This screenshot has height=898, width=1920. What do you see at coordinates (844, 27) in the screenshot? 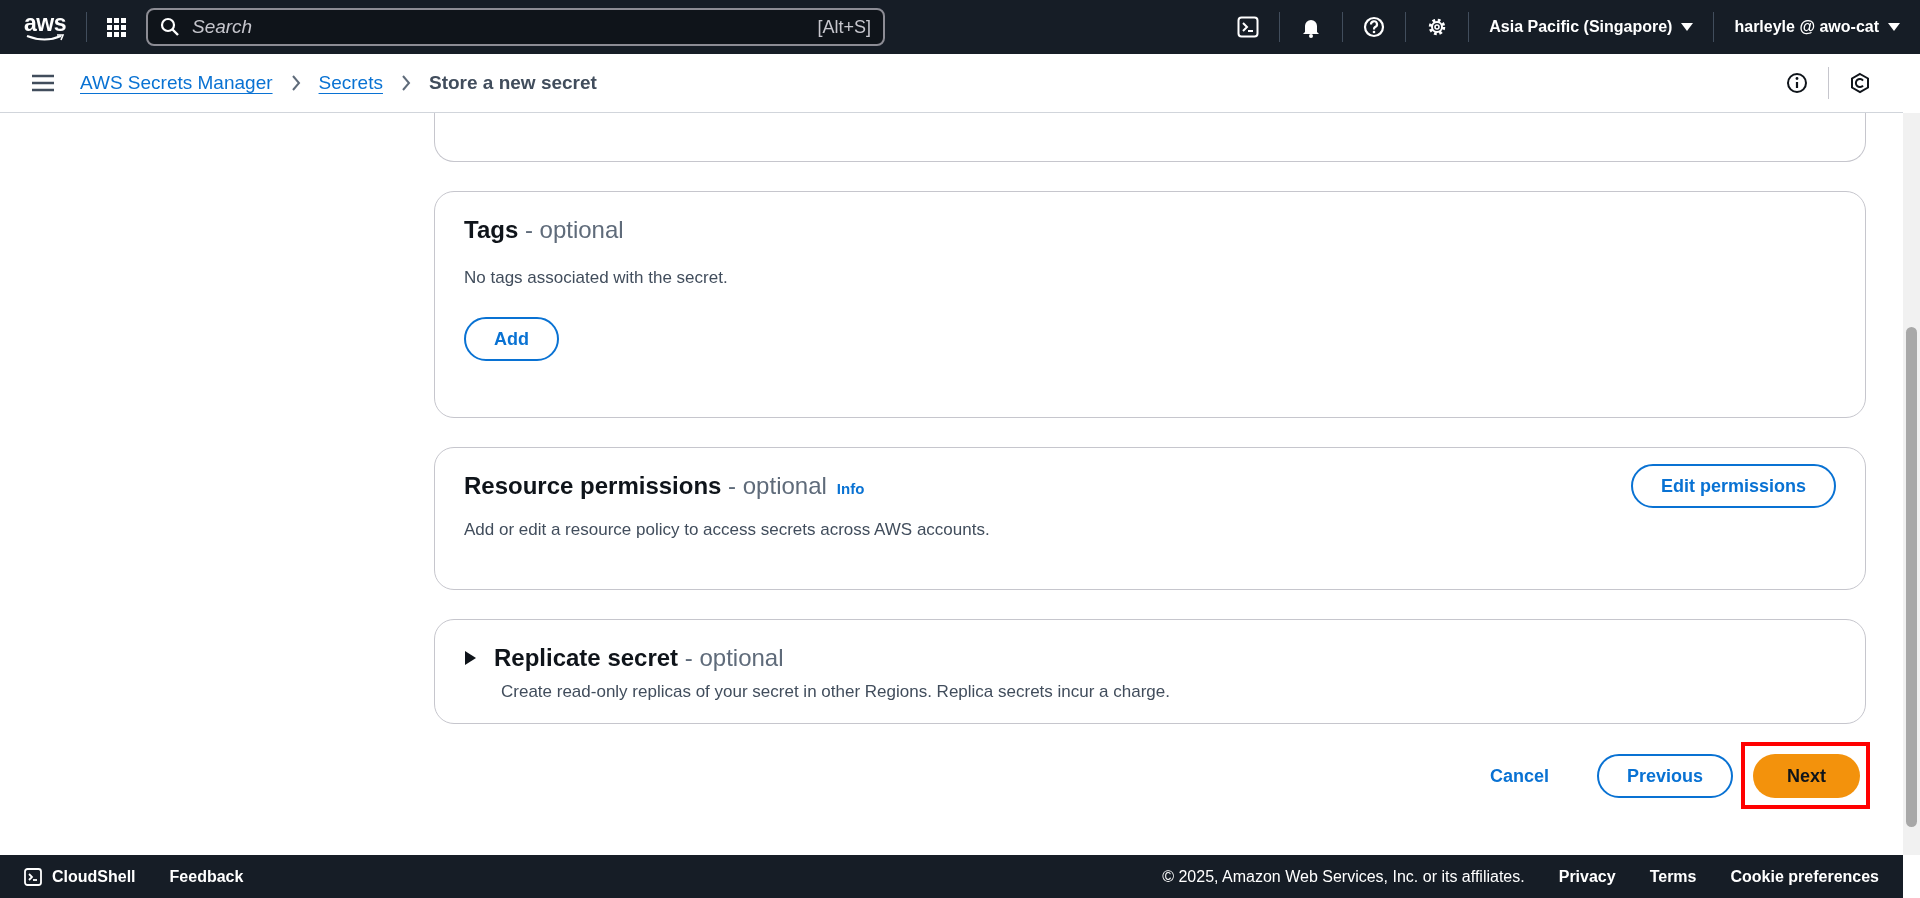
I see `shortcut-hint: [Alt+S]` at bounding box center [844, 27].